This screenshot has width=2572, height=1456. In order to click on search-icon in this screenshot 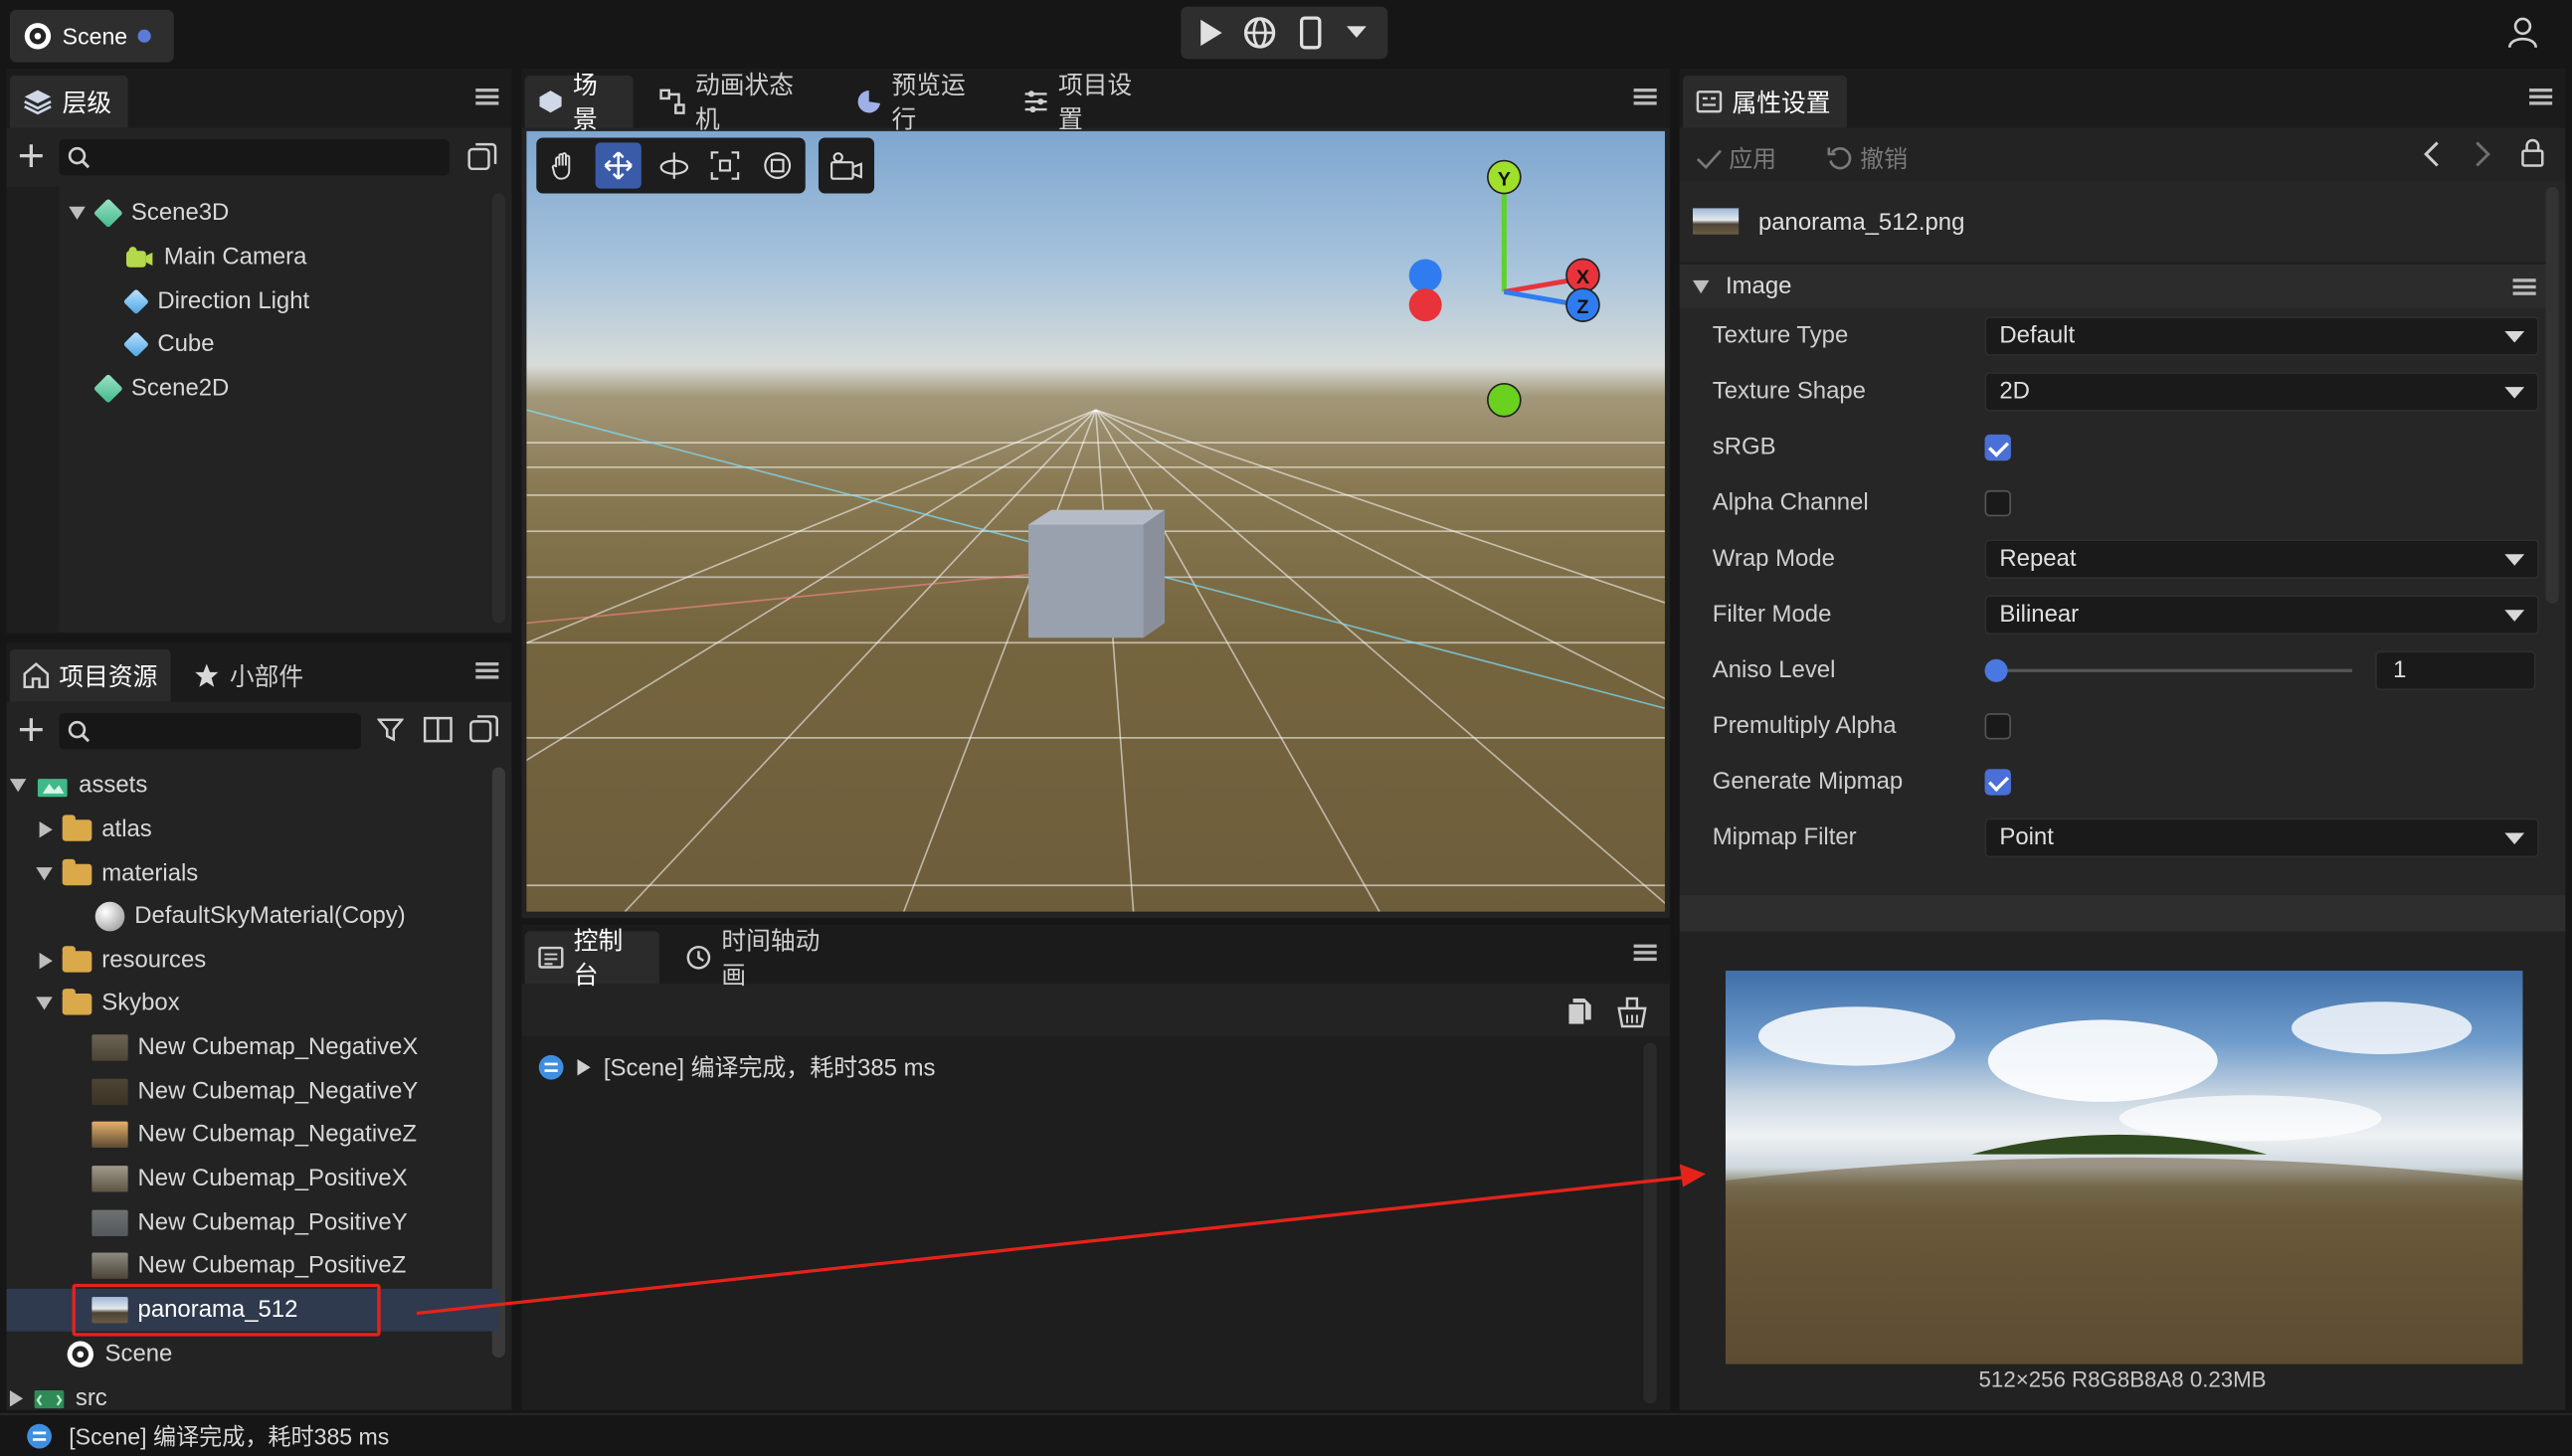, I will do `click(80, 157)`.